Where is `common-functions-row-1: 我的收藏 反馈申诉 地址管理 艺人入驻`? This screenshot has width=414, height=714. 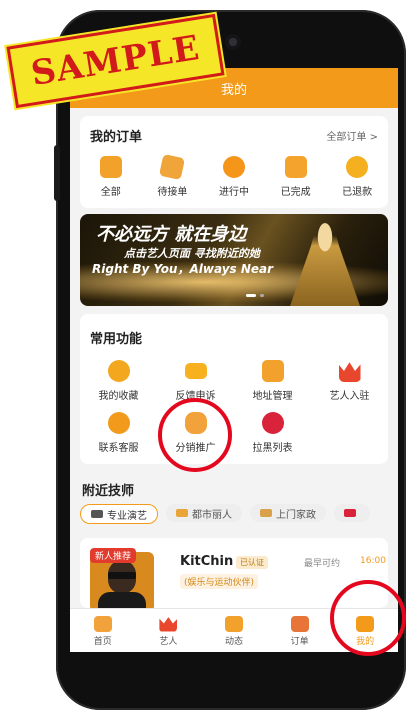
common-functions-row-1: 我的收藏 反馈申诉 地址管理 艺人入驻 is located at coordinates (234, 381).